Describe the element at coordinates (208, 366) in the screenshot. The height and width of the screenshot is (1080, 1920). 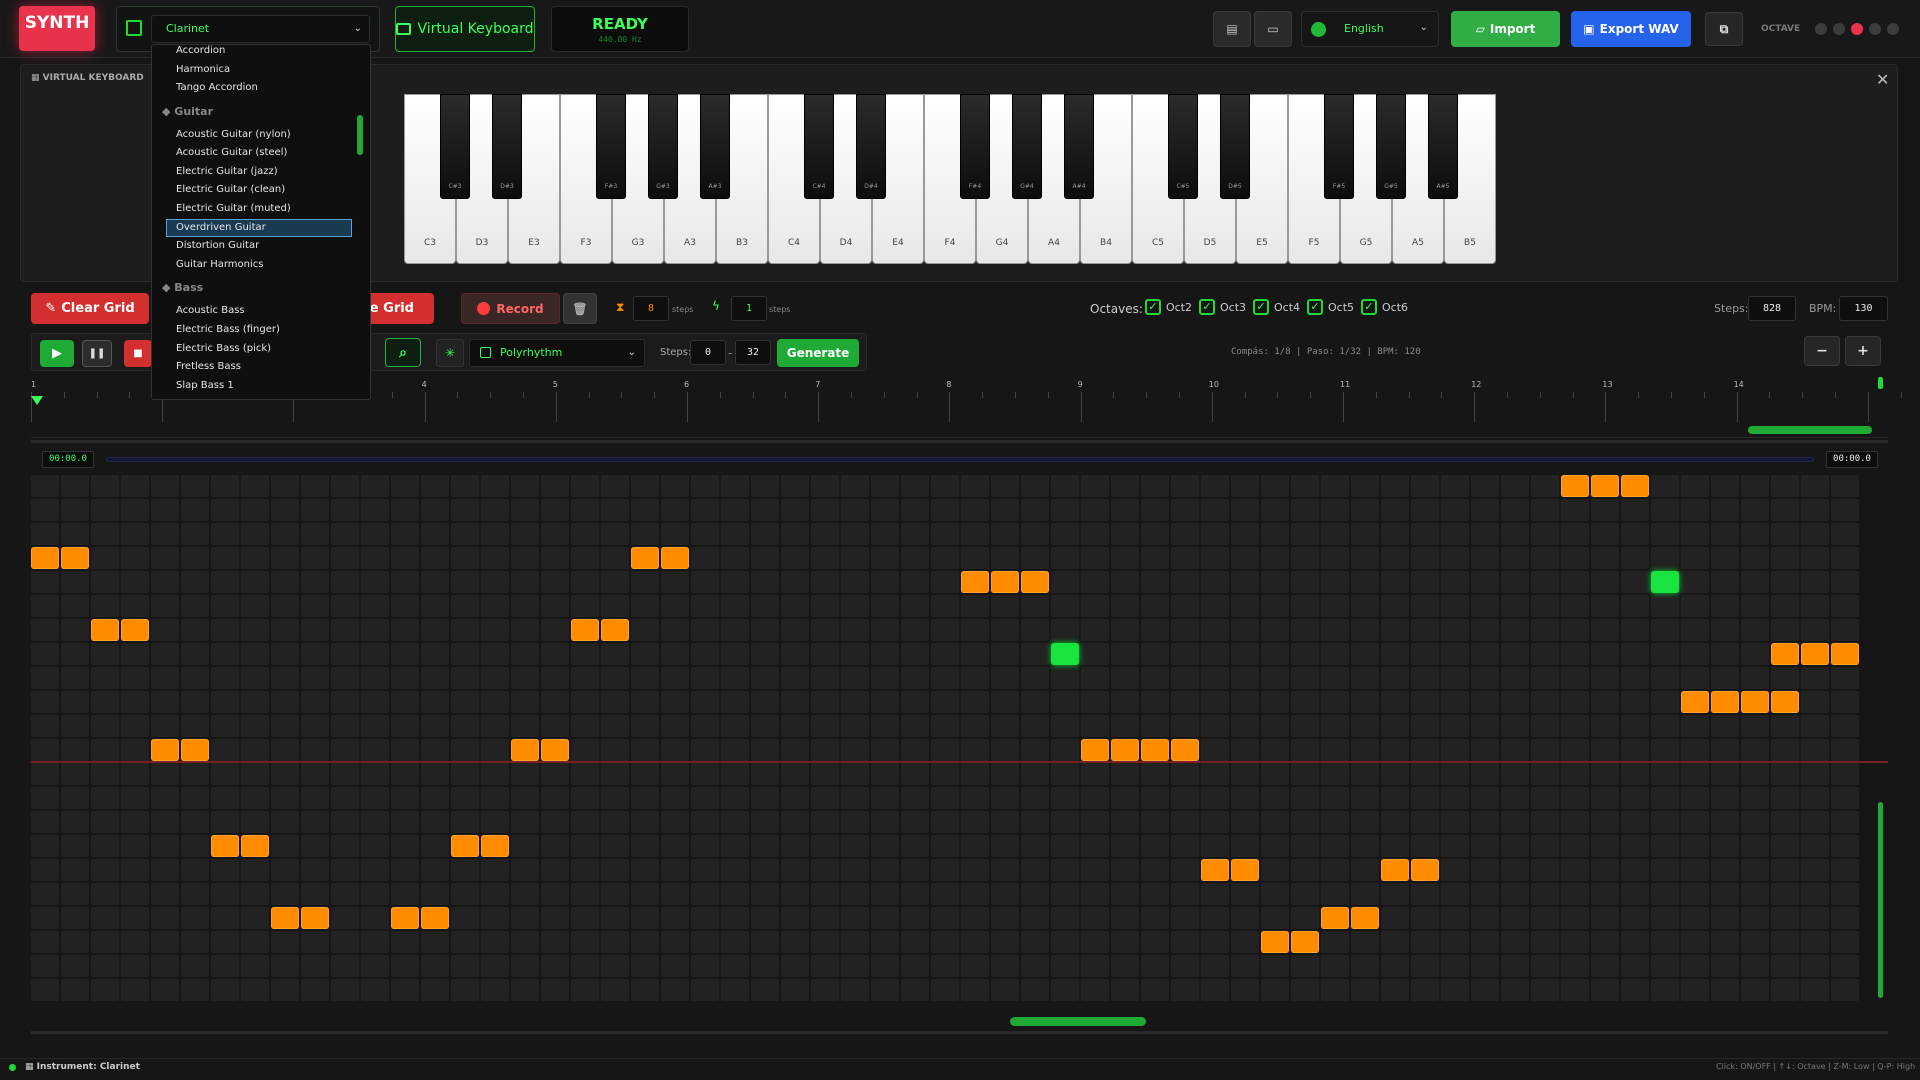
I see `dropdown-option: Fretless Bass` at that location.